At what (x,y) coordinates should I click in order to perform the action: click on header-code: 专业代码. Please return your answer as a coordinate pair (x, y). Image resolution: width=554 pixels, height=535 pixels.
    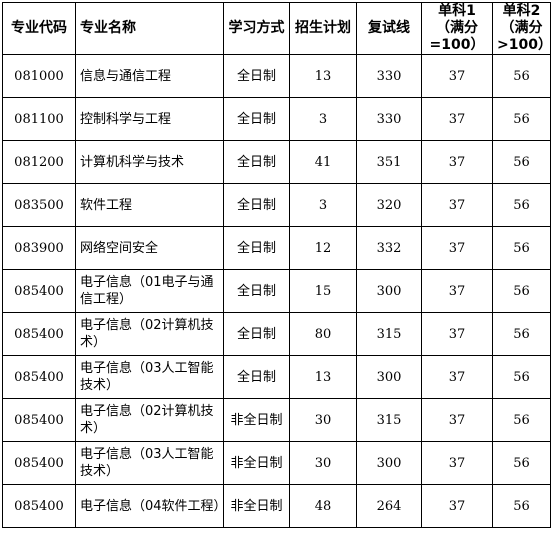
    Looking at the image, I should click on (39, 28).